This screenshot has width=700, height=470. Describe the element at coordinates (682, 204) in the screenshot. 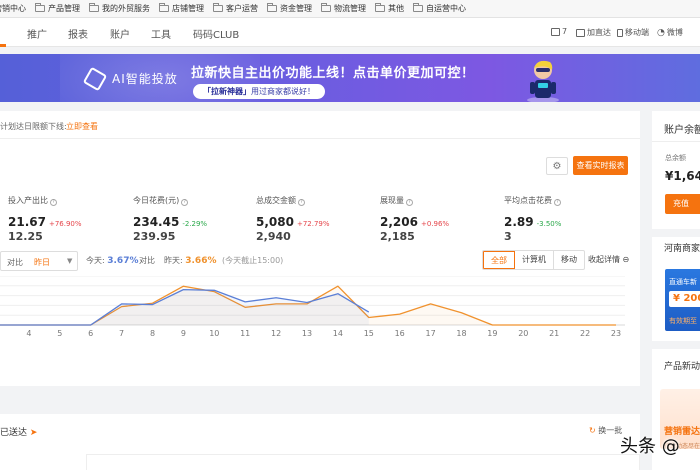

I see `recharge-button: 充值` at that location.